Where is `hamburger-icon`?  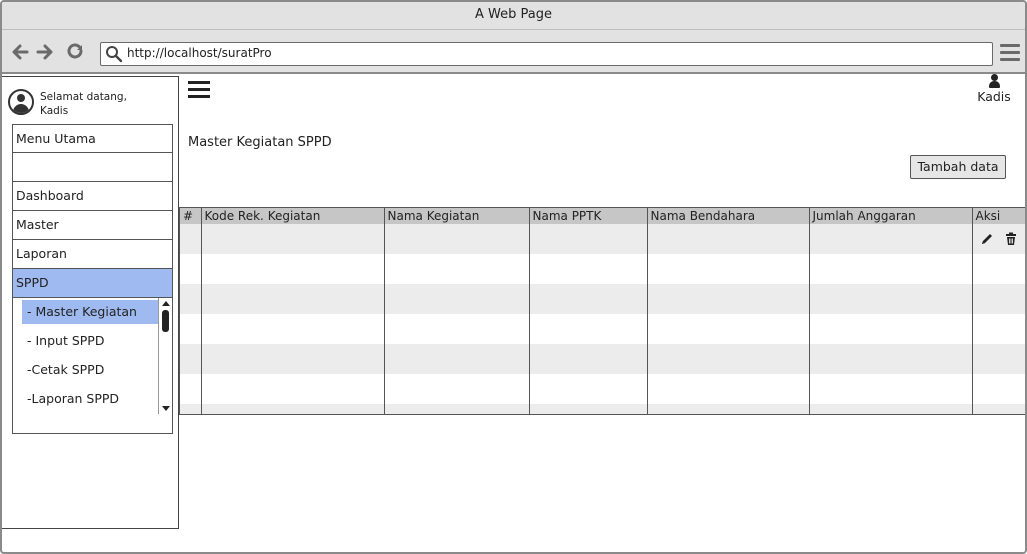
hamburger-icon is located at coordinates (199, 90).